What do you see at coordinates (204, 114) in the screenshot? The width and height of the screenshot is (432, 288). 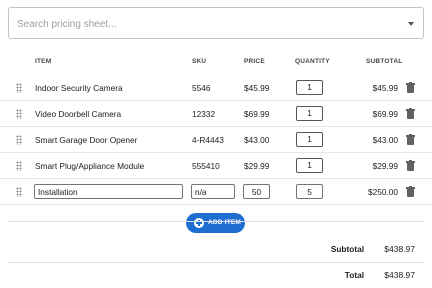 I see `item-sku: 12332` at bounding box center [204, 114].